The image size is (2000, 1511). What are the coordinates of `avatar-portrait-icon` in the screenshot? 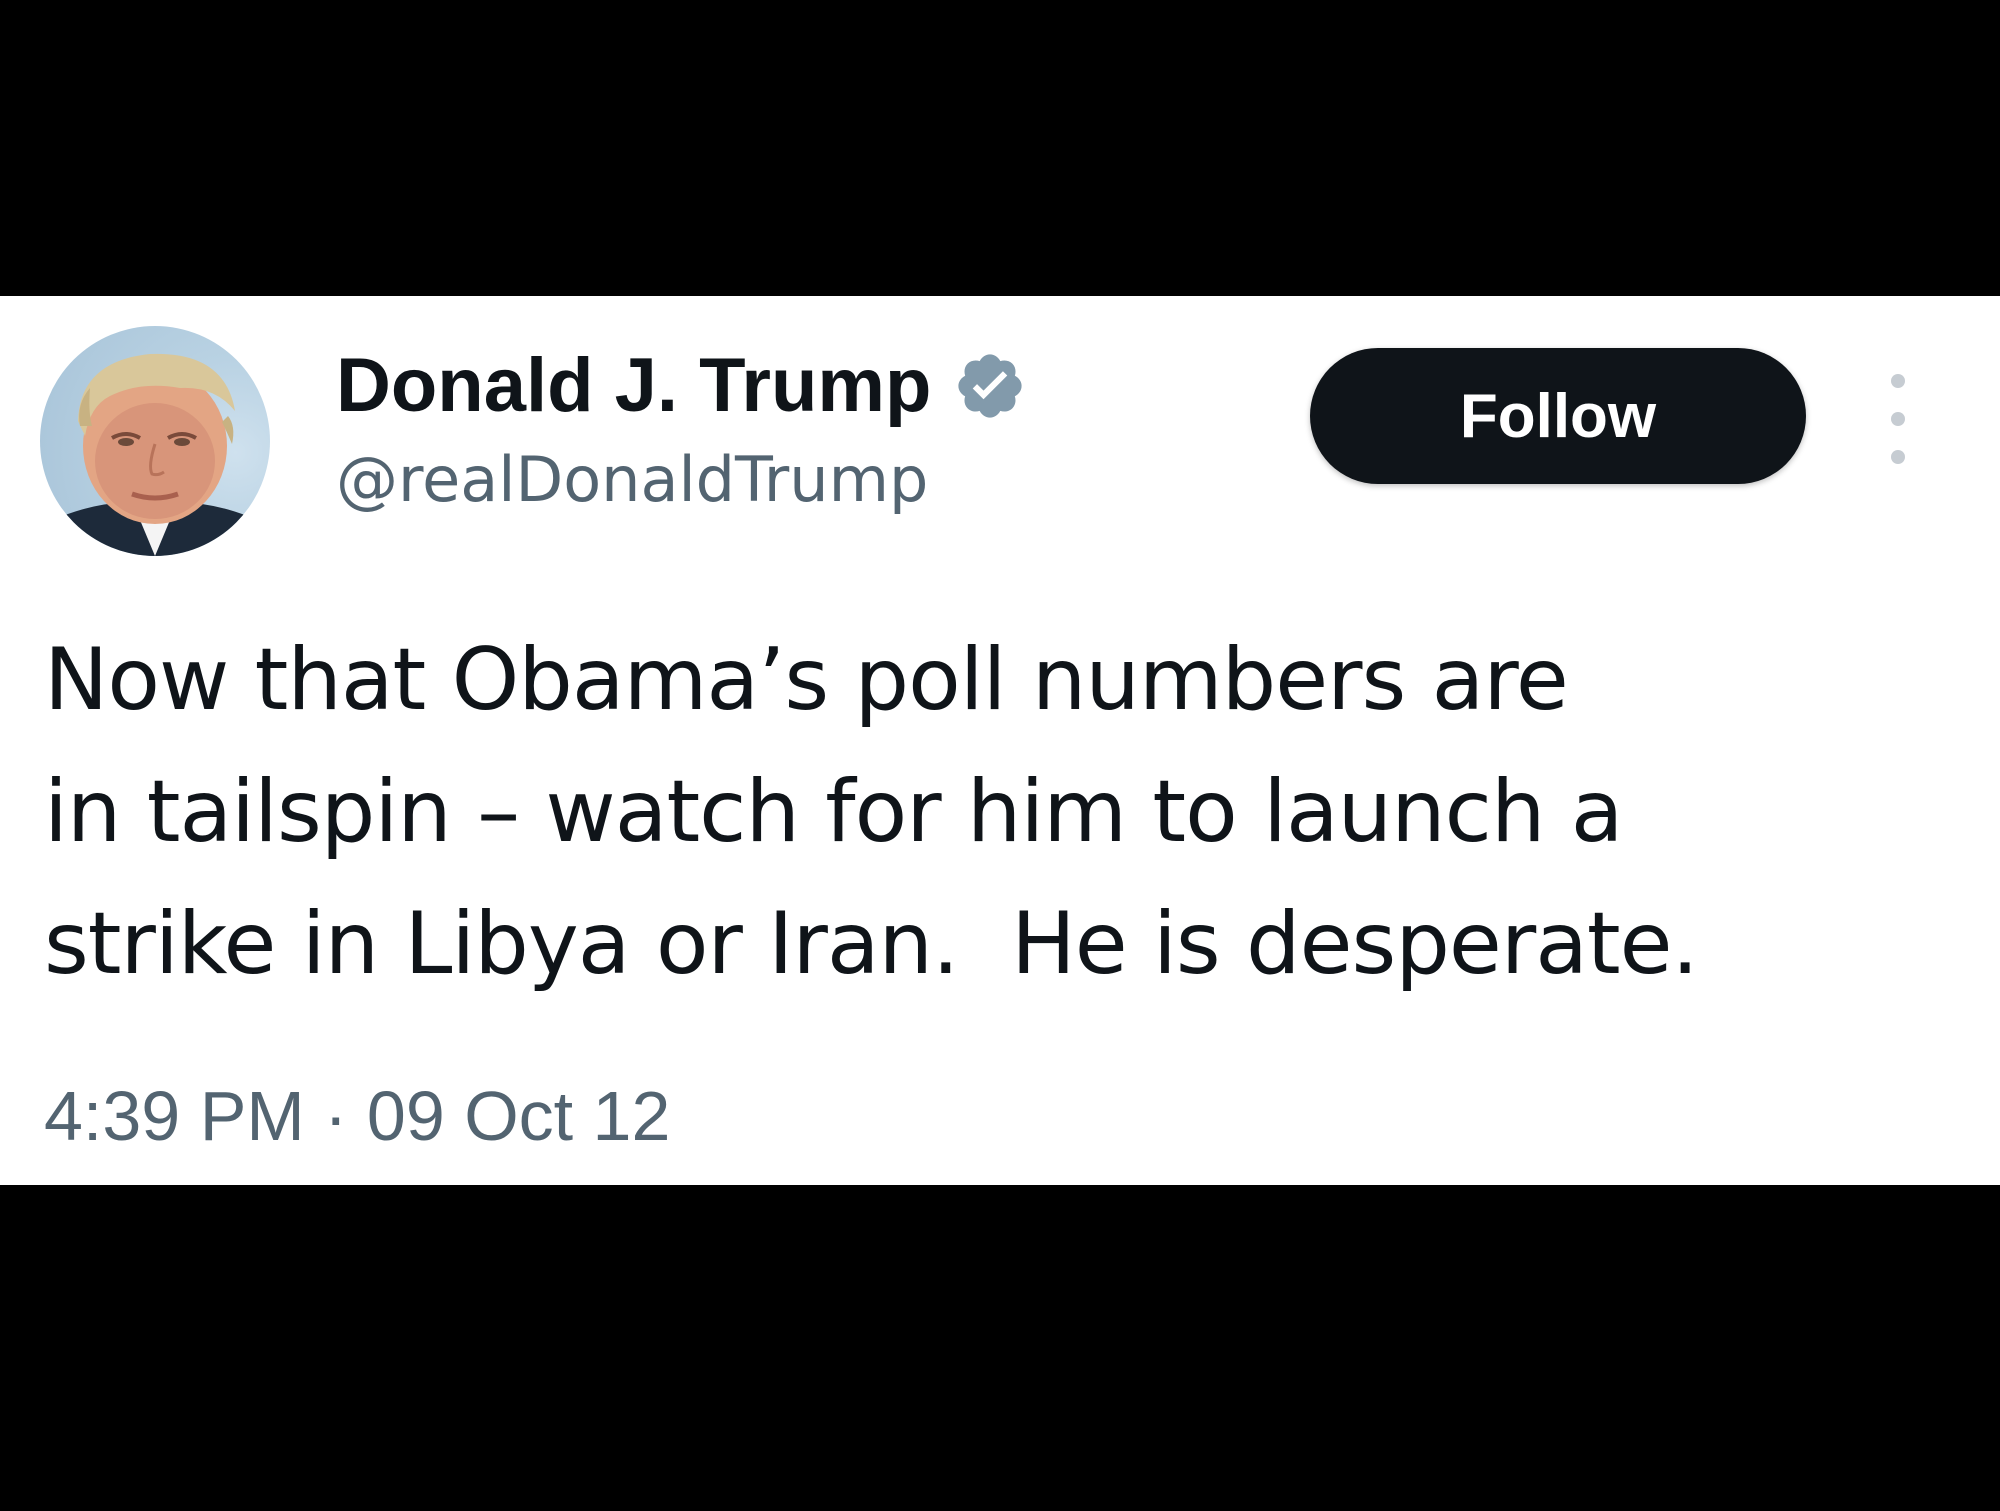 It's located at (155, 454).